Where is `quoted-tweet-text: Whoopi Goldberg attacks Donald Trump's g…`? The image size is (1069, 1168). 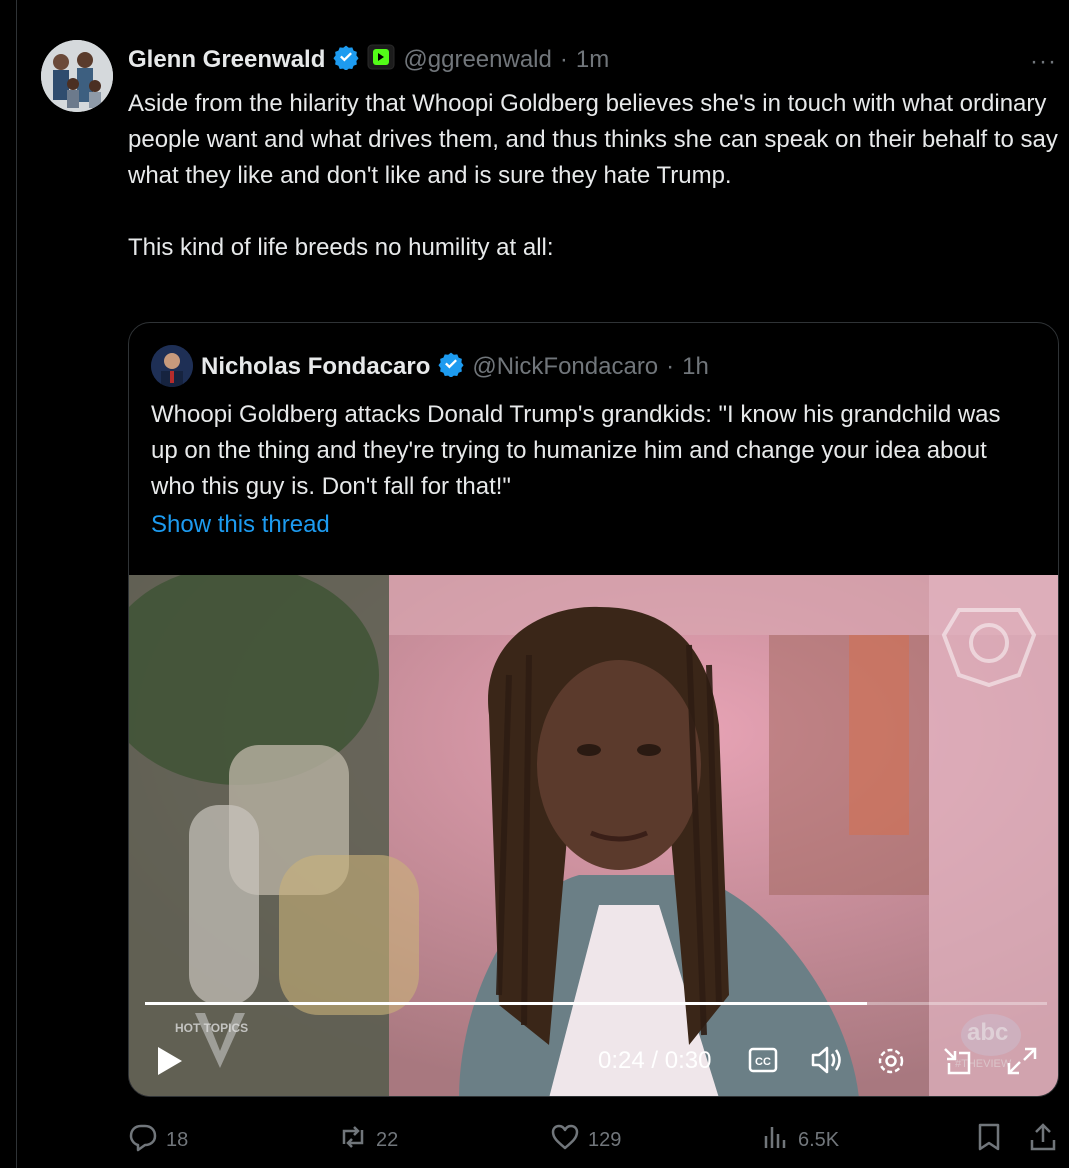 quoted-tweet-text: Whoopi Goldberg attacks Donald Trump's g… is located at coordinates (576, 450).